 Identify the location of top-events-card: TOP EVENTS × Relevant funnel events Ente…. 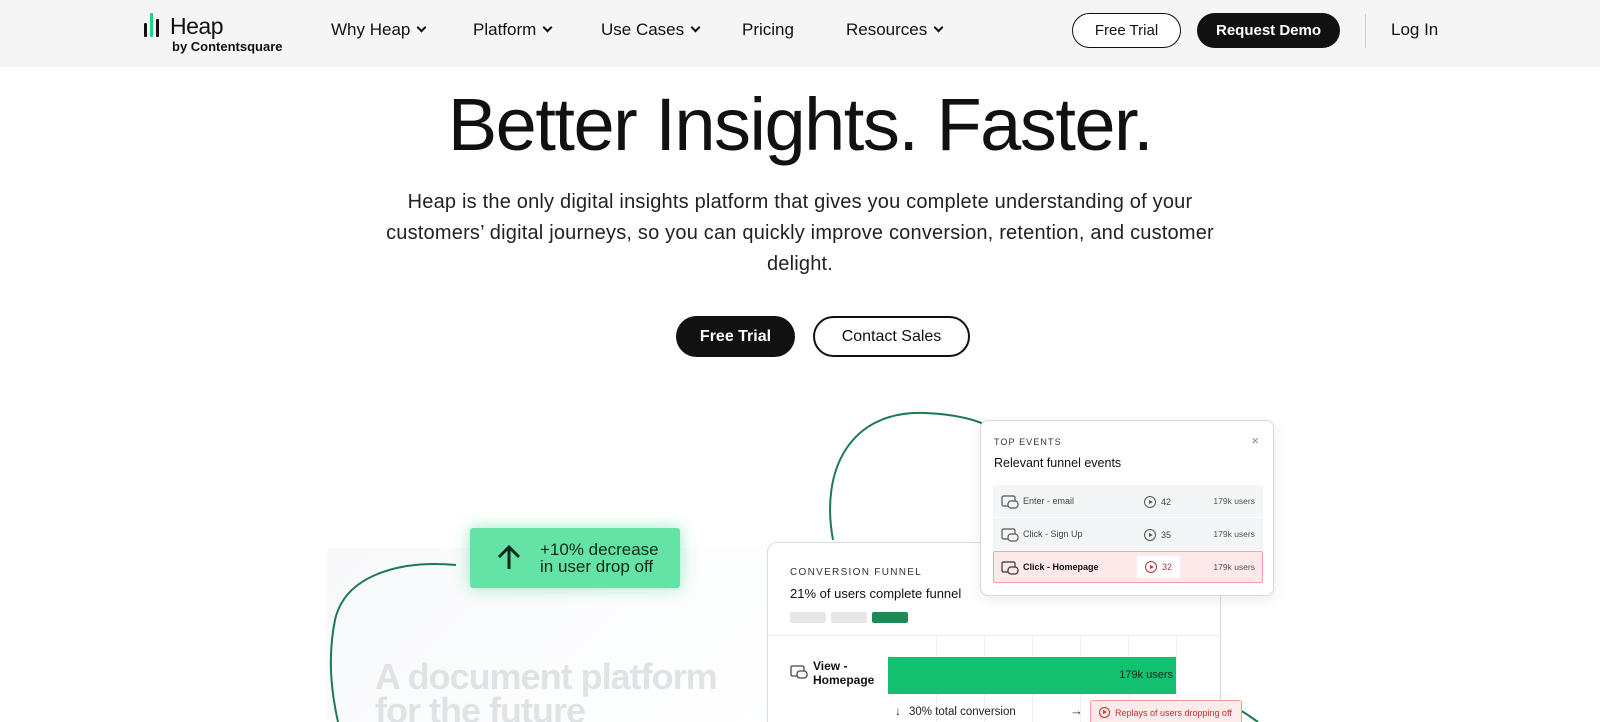
(1127, 508).